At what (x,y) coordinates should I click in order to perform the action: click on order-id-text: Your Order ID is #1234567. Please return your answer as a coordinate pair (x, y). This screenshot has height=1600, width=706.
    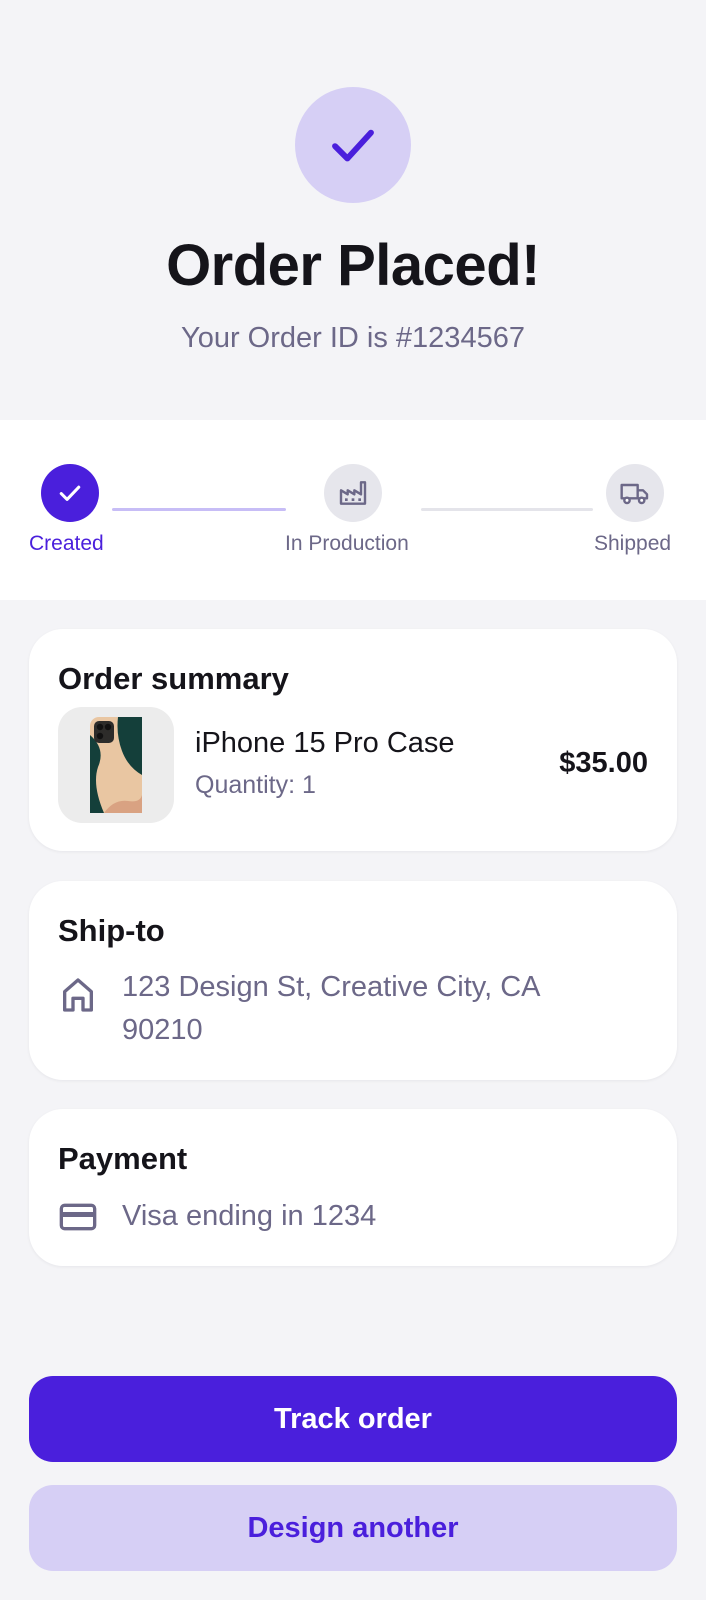
    Looking at the image, I should click on (353, 338).